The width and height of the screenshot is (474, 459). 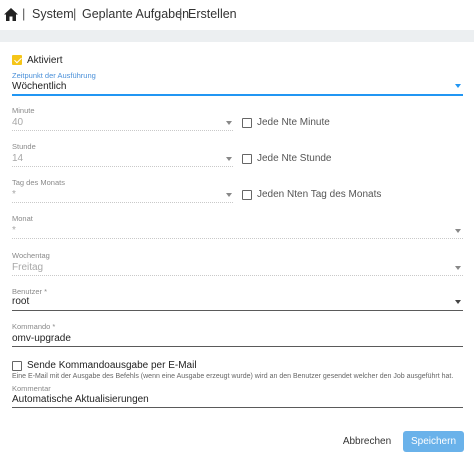 I want to click on user-underline, so click(x=237, y=310).